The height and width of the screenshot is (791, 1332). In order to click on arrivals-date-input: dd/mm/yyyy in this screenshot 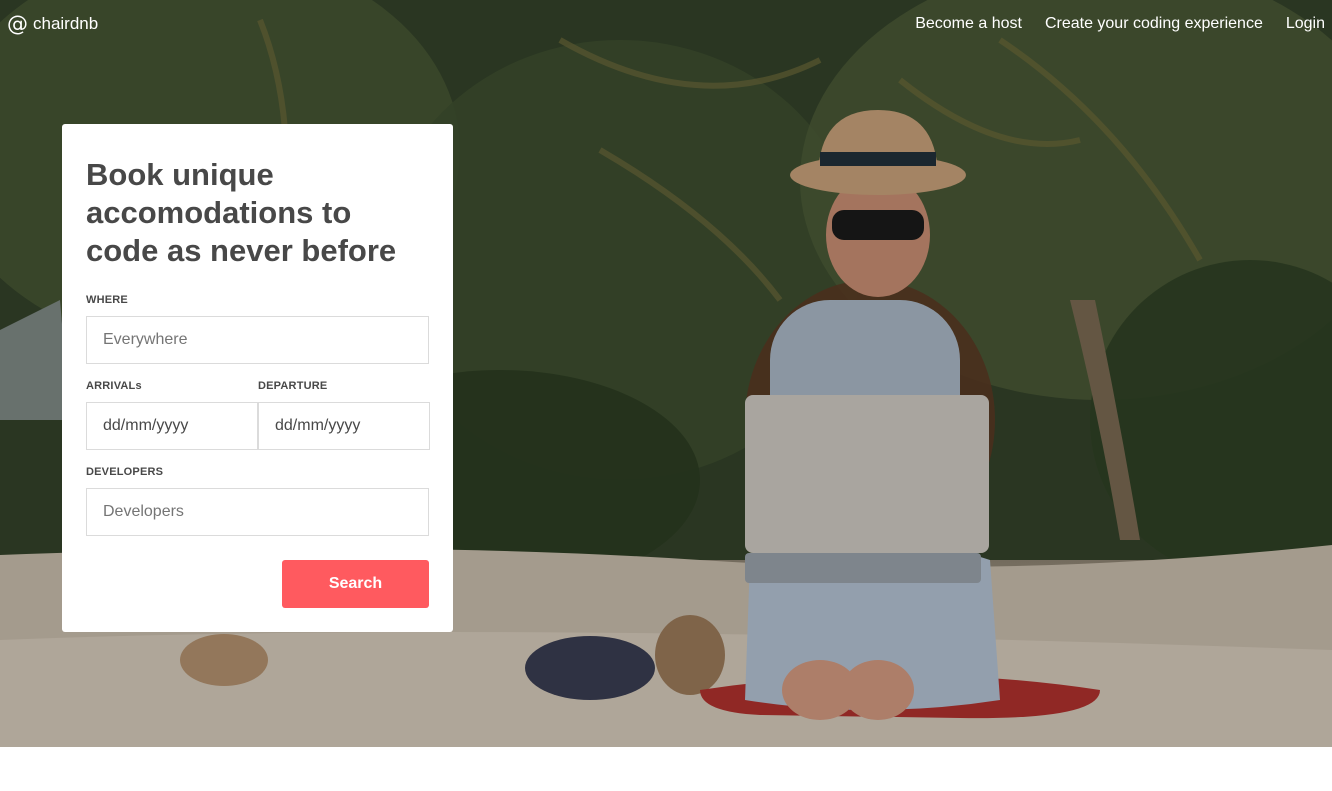, I will do `click(172, 426)`.